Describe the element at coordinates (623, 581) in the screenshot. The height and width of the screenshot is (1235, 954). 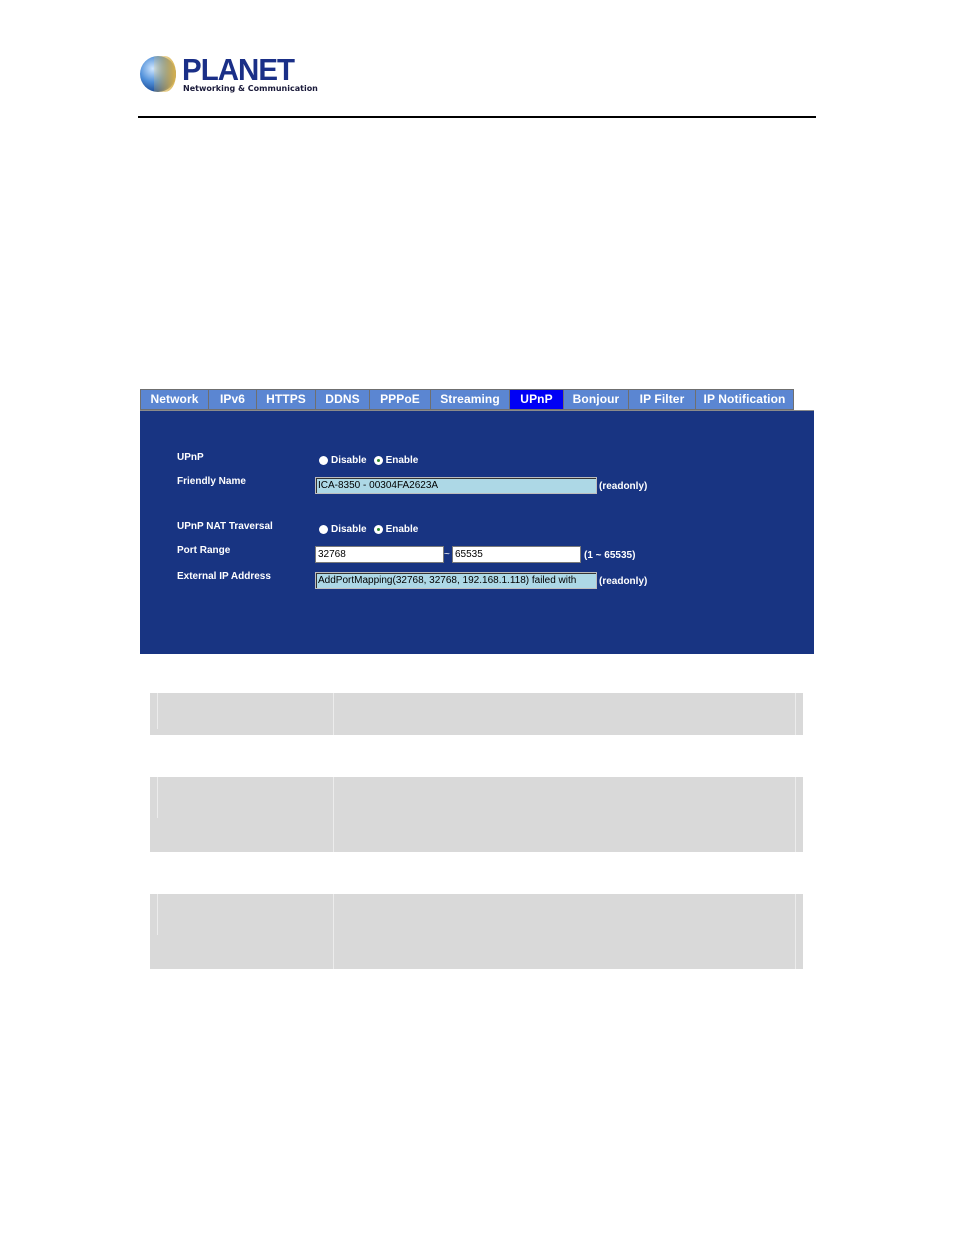
I see `external-ip-readonly-note: (readonly)` at that location.